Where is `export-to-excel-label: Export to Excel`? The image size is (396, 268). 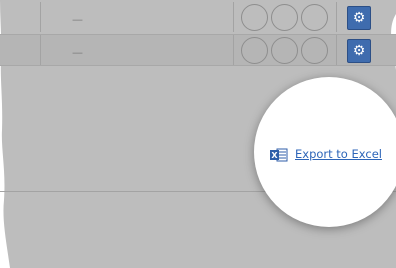 export-to-excel-label: Export to Excel is located at coordinates (338, 154).